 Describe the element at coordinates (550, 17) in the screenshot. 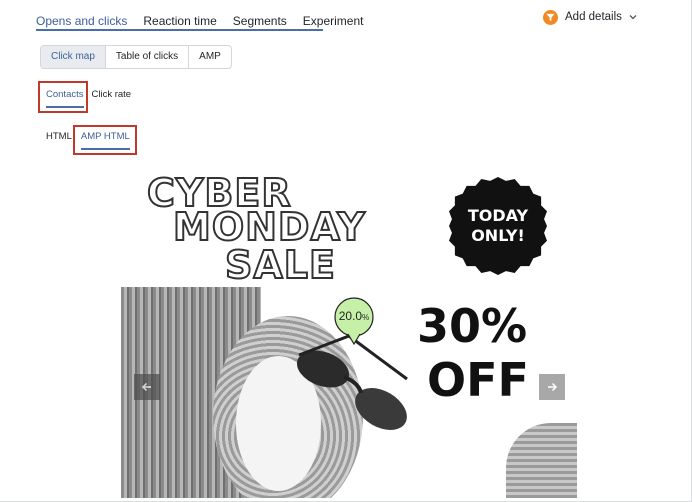

I see `funnel-icon` at that location.